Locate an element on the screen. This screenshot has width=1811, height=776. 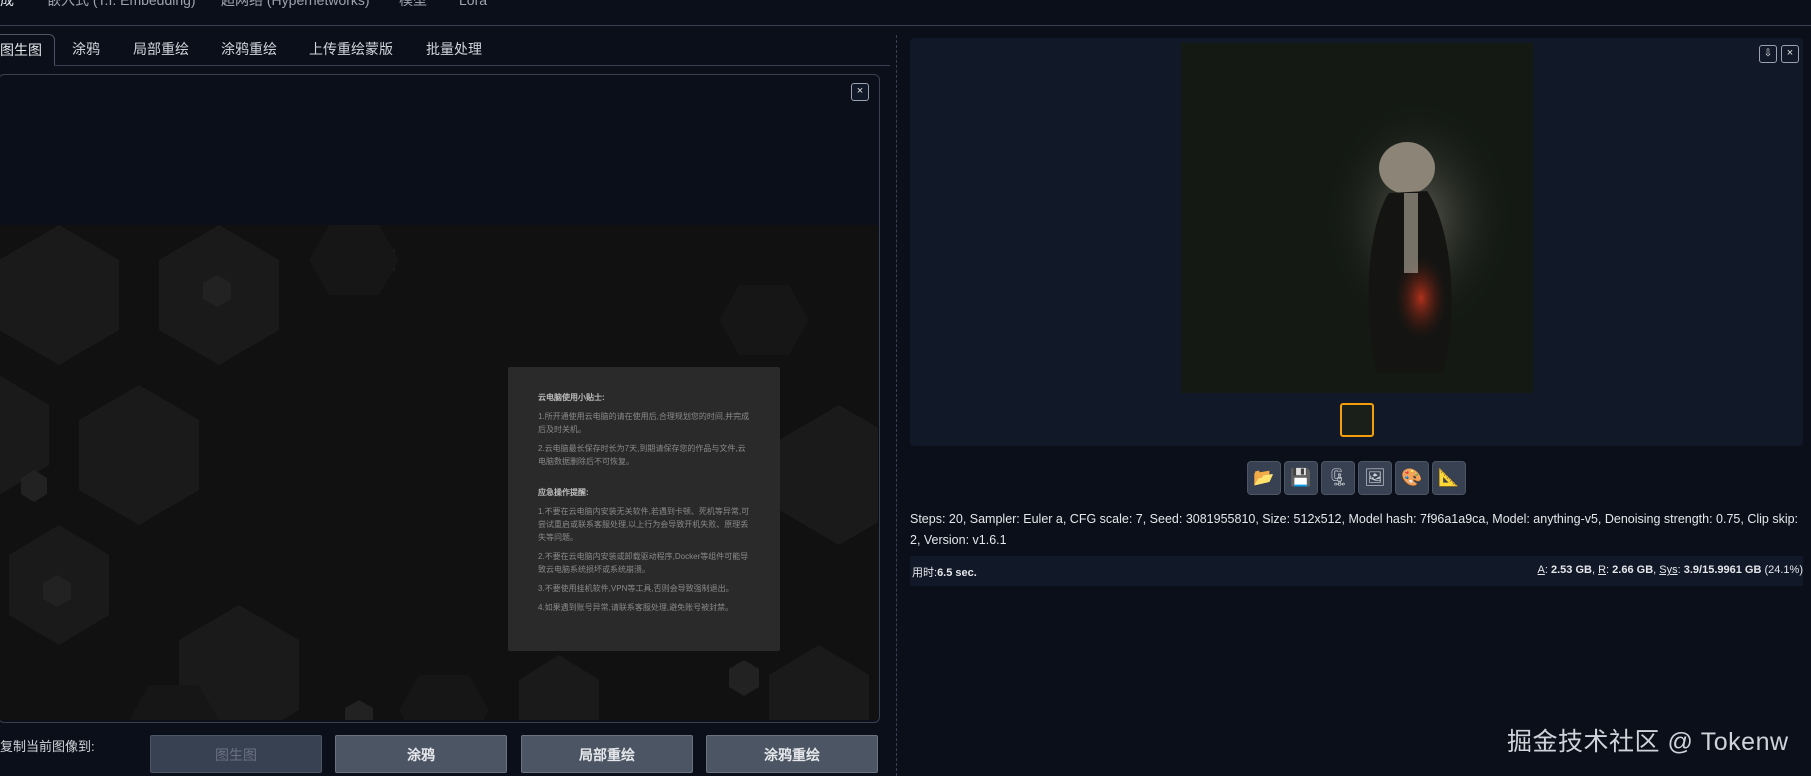
tab-lora: Lora is located at coordinates (473, 4).